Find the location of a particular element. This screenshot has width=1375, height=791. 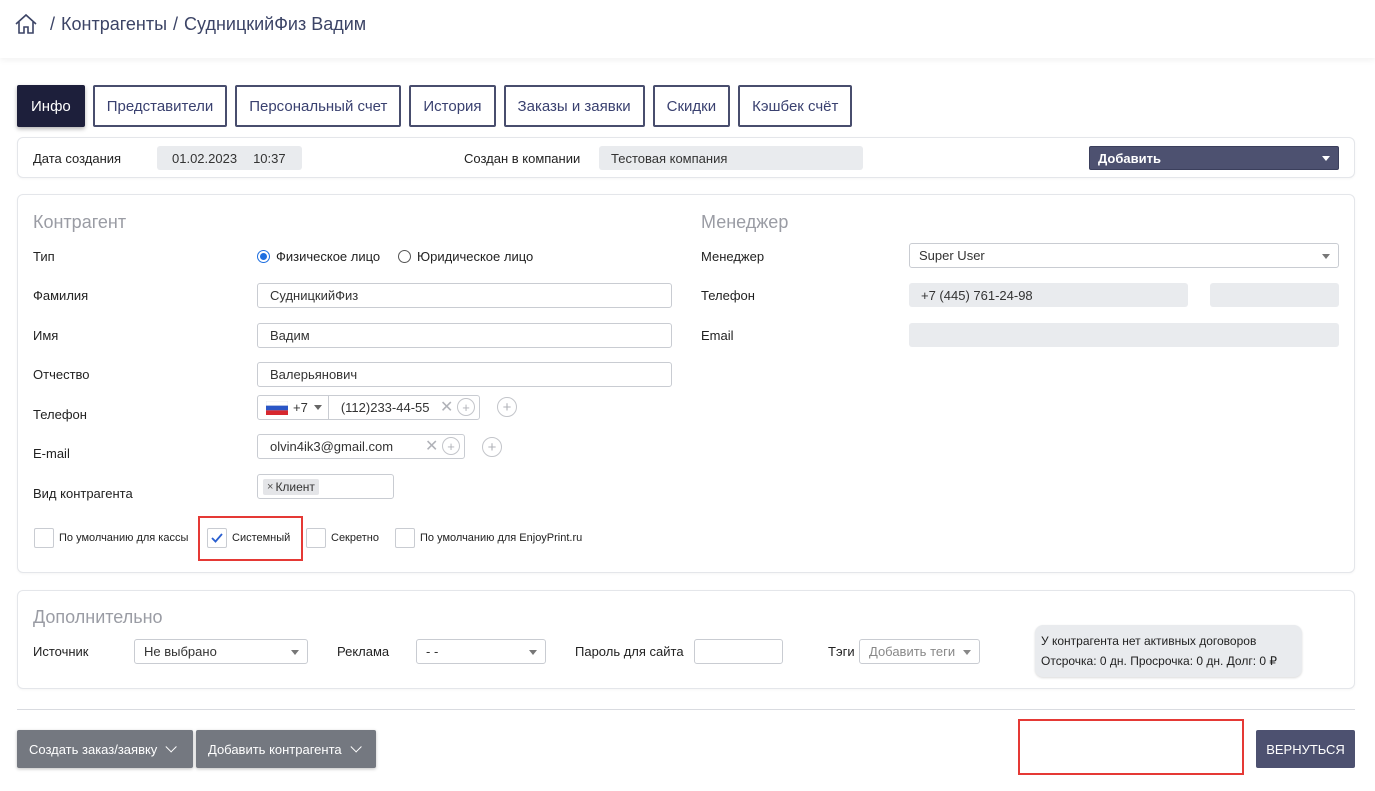

manager-select: Super User is located at coordinates (1124, 255).